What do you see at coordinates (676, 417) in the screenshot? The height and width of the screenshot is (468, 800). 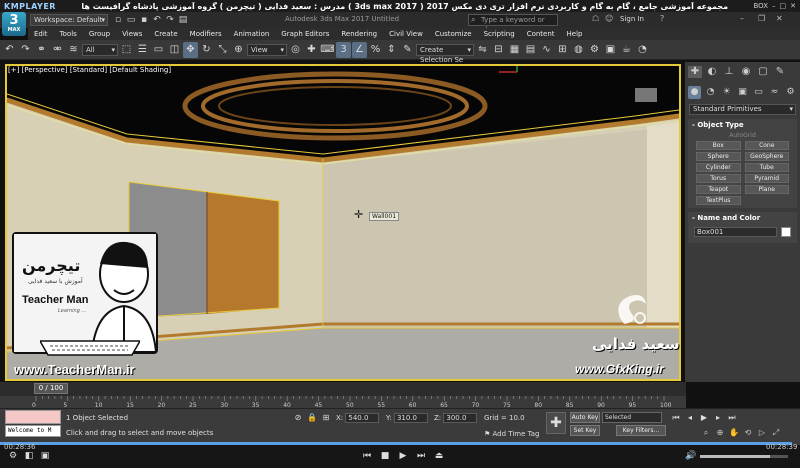 I see `go-to-start-icon: ⏮` at bounding box center [676, 417].